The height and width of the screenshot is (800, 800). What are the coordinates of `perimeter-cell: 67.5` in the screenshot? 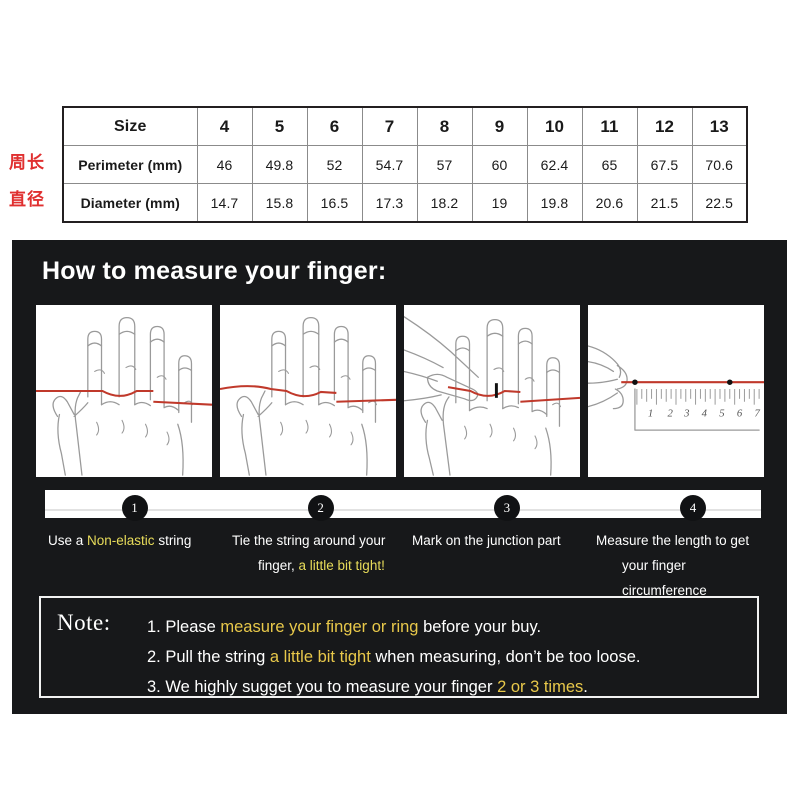 It's located at (664, 164).